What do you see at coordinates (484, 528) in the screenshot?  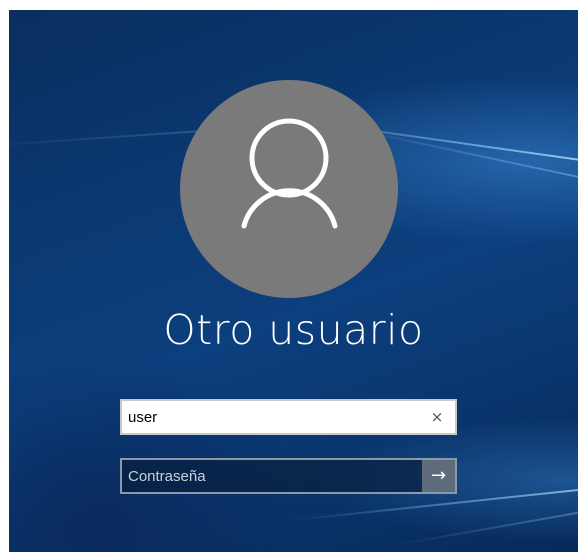 I see `light-beam` at bounding box center [484, 528].